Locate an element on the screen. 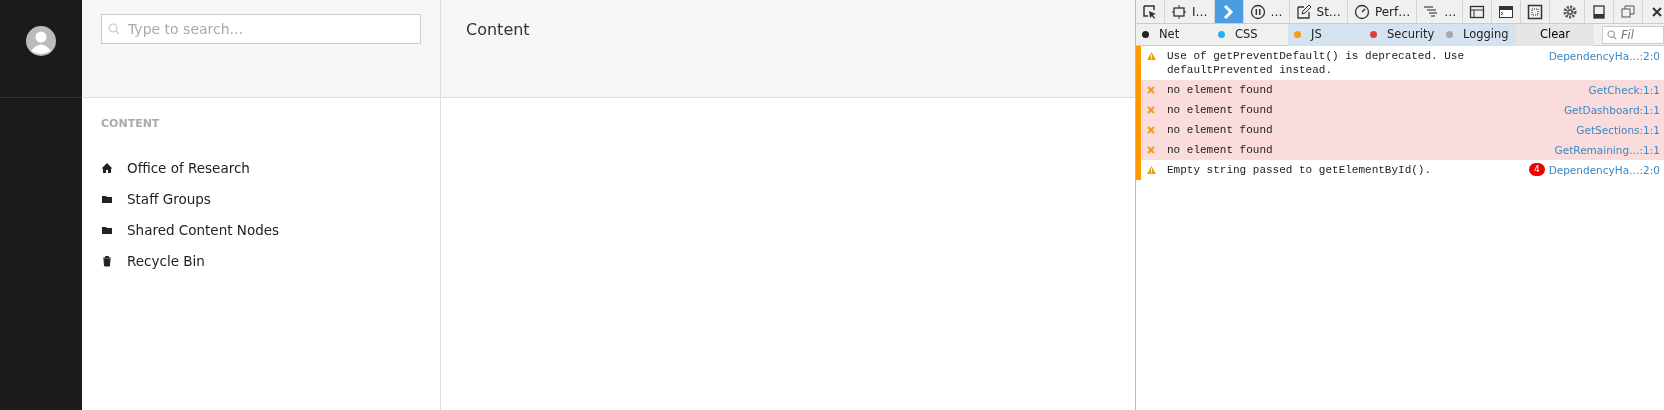  filter-button: CSS is located at coordinates (1250, 34).